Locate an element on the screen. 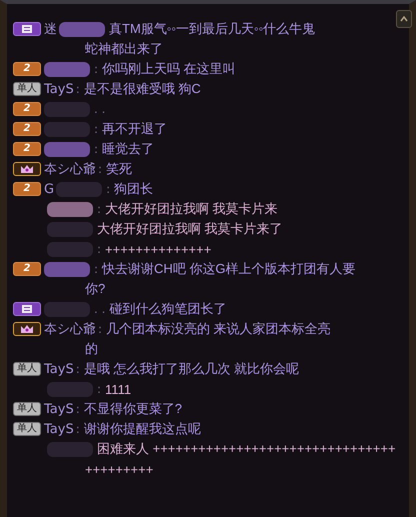 The height and width of the screenshot is (517, 416). chat-message: 真TM服气◦◦一到最后几天◦◦什么牛鬼 is located at coordinates (212, 29).